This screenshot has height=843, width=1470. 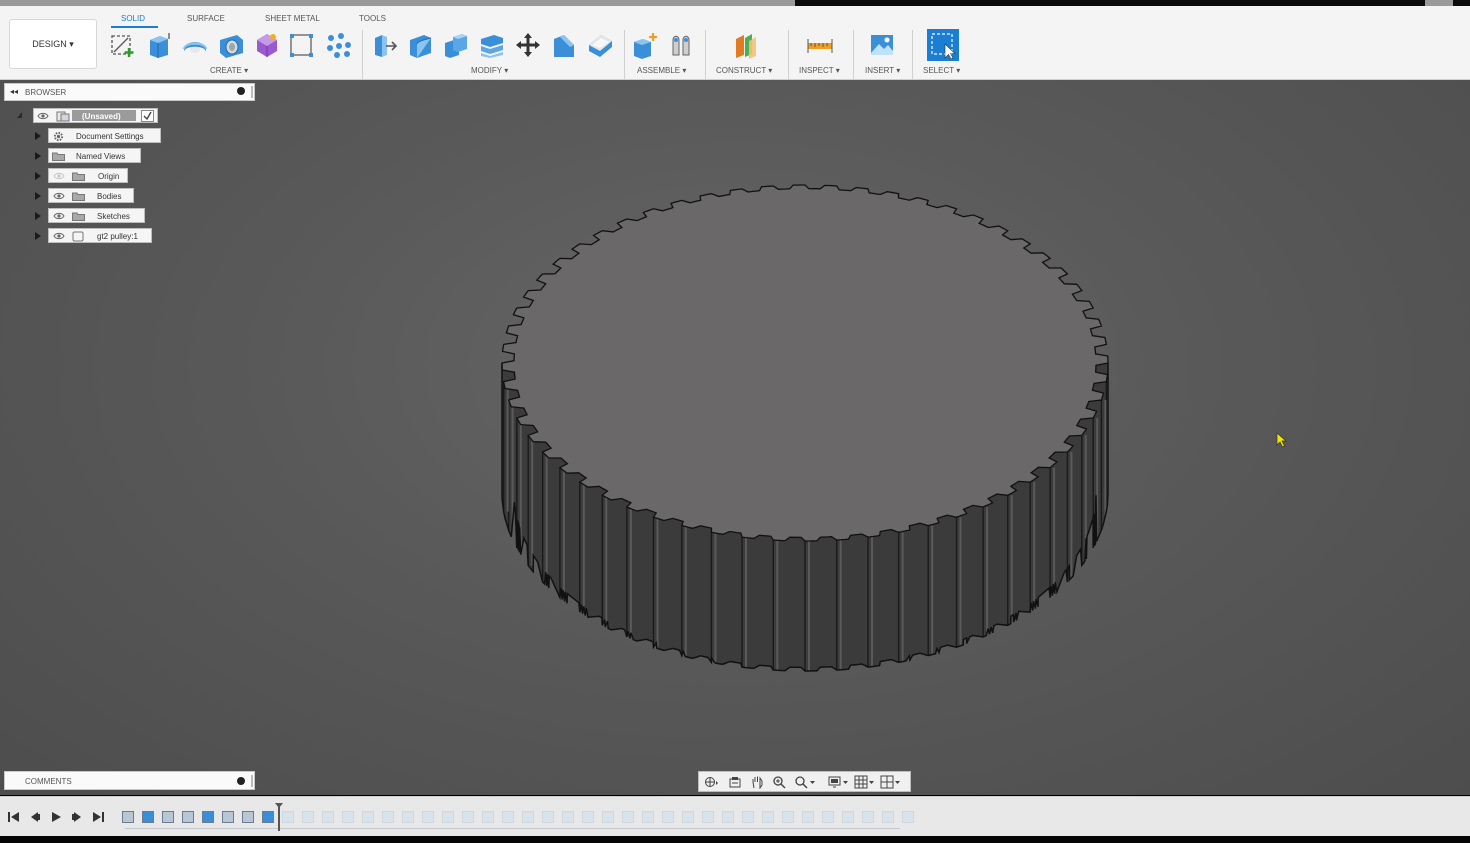 What do you see at coordinates (941, 70) in the screenshot?
I see `group-select: SELECT ▾` at bounding box center [941, 70].